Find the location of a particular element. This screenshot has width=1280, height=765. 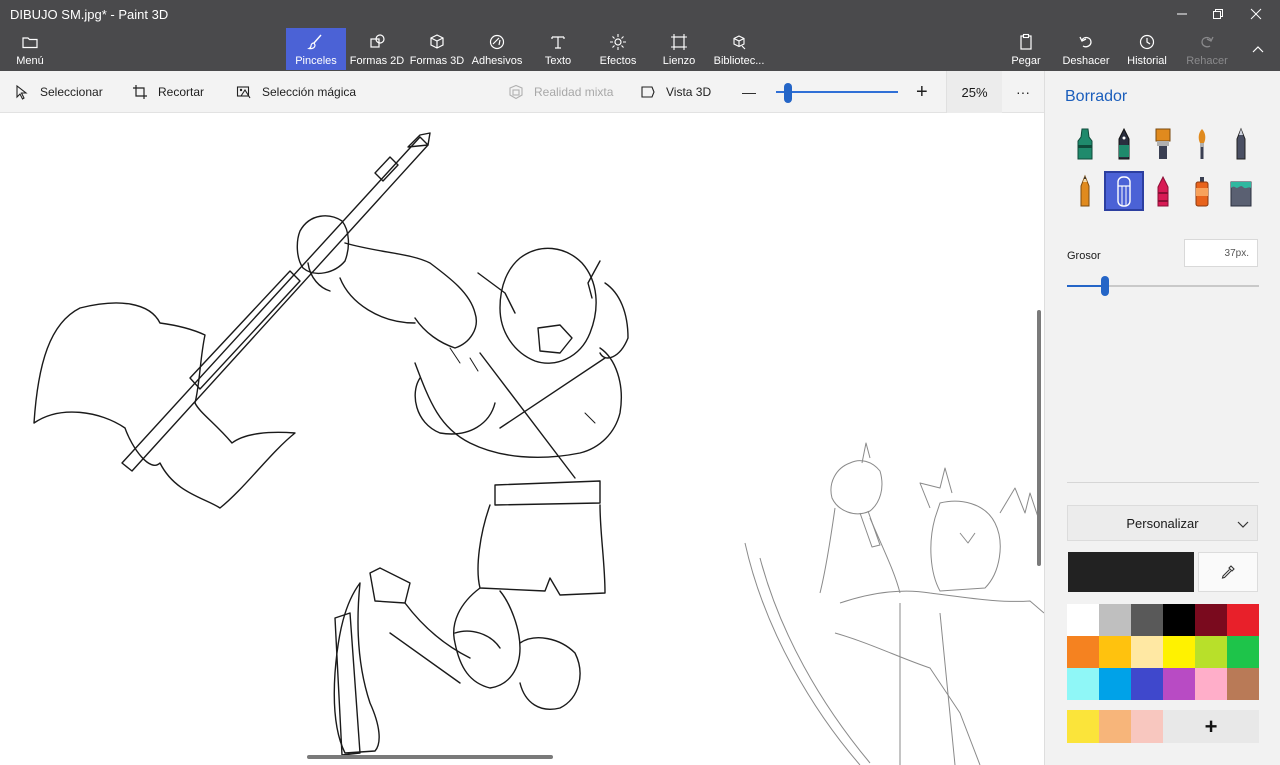

zoom-out-button: — is located at coordinates (749, 92).